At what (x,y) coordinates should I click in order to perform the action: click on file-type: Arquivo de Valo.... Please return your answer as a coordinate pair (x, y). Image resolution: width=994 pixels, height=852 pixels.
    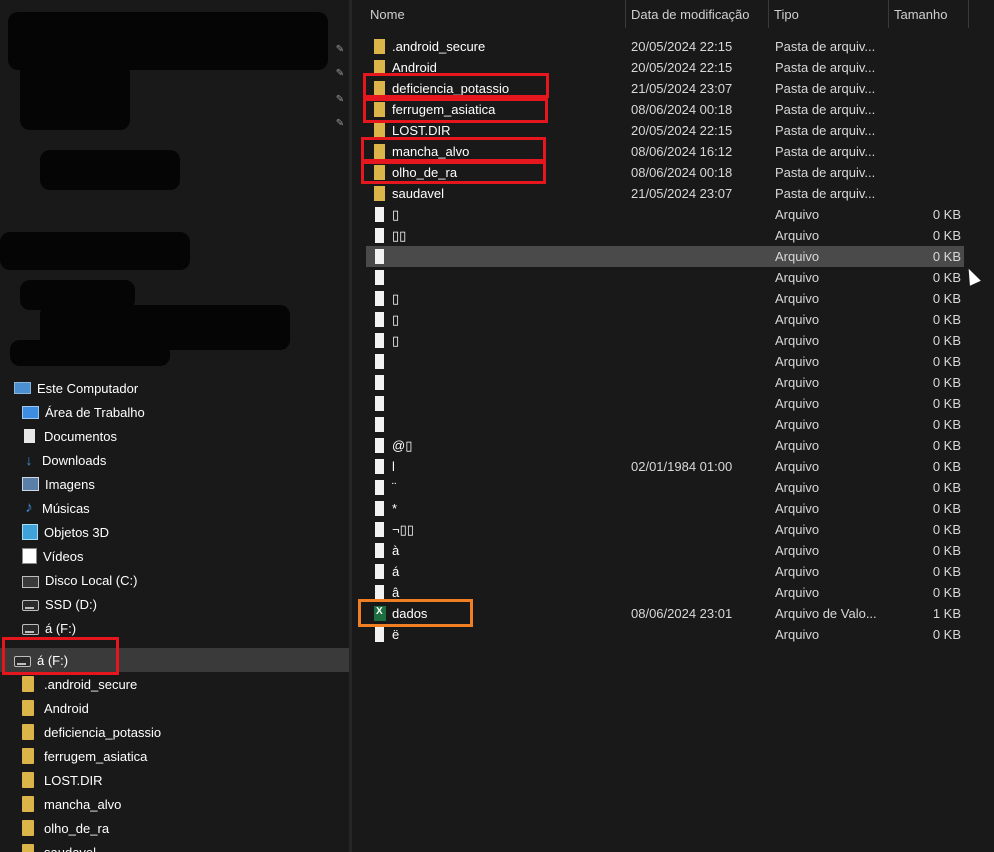
    Looking at the image, I should click on (826, 613).